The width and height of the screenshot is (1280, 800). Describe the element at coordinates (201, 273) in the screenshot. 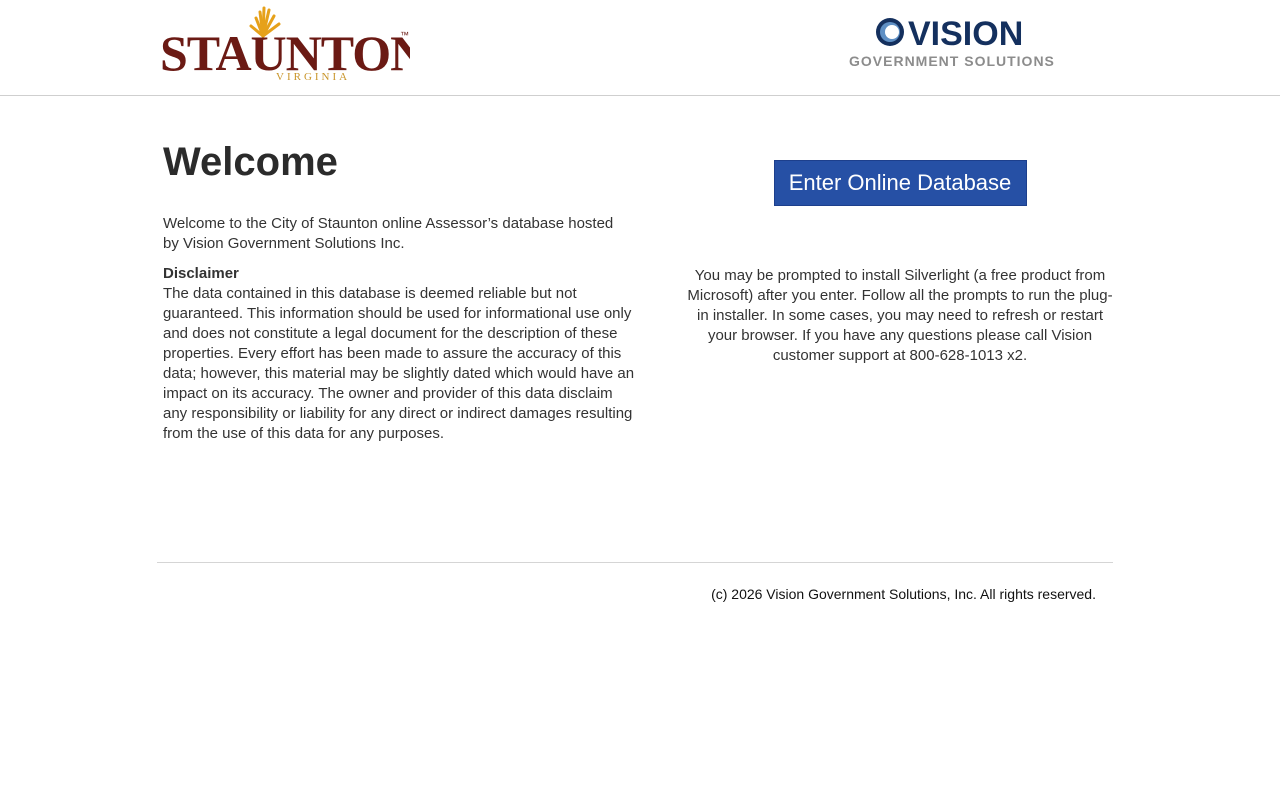

I see `disclaimer-heading: Disclaimer` at that location.